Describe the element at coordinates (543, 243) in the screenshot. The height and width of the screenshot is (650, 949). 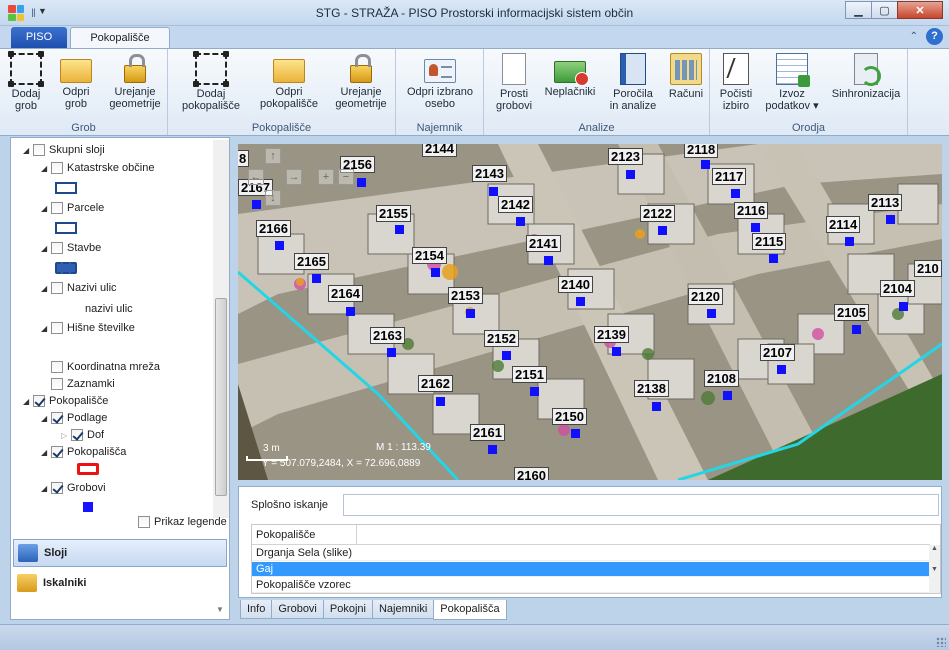
I see `grave-label: 2141` at that location.